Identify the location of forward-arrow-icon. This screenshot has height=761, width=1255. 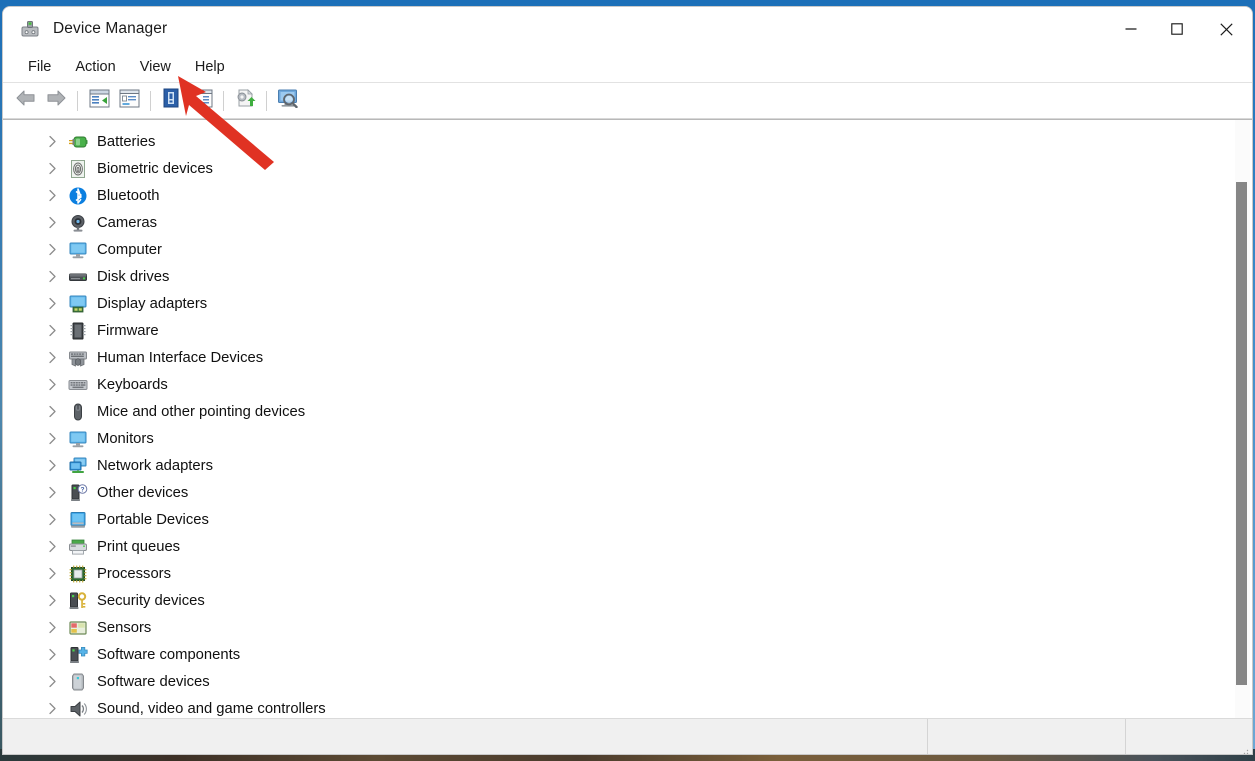
(56, 100).